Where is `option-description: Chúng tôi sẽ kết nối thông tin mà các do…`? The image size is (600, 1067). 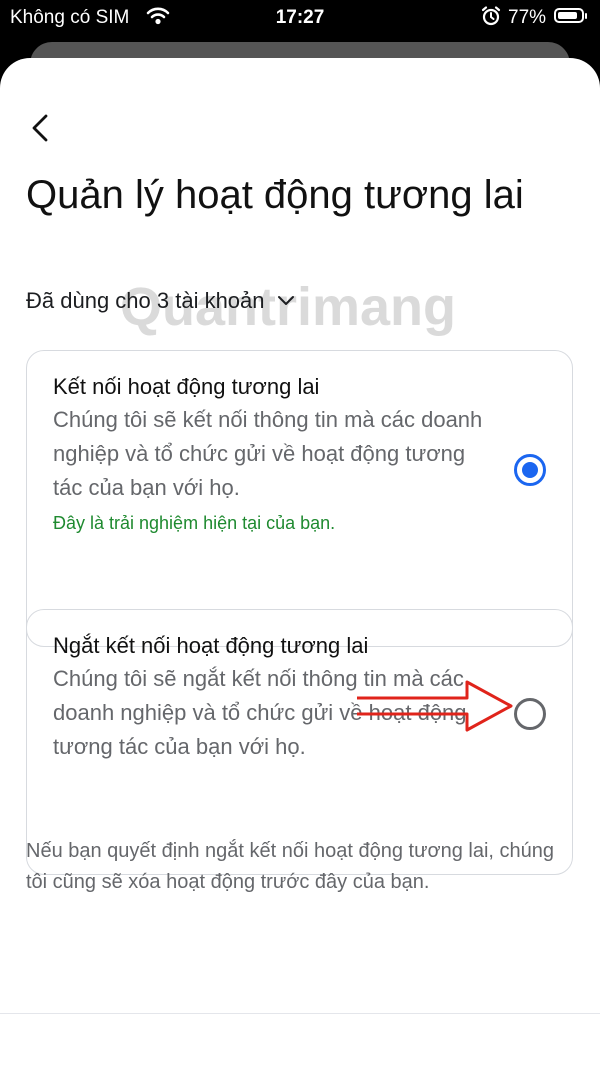 option-description: Chúng tôi sẽ kết nối thông tin mà các do… is located at coordinates (268, 453).